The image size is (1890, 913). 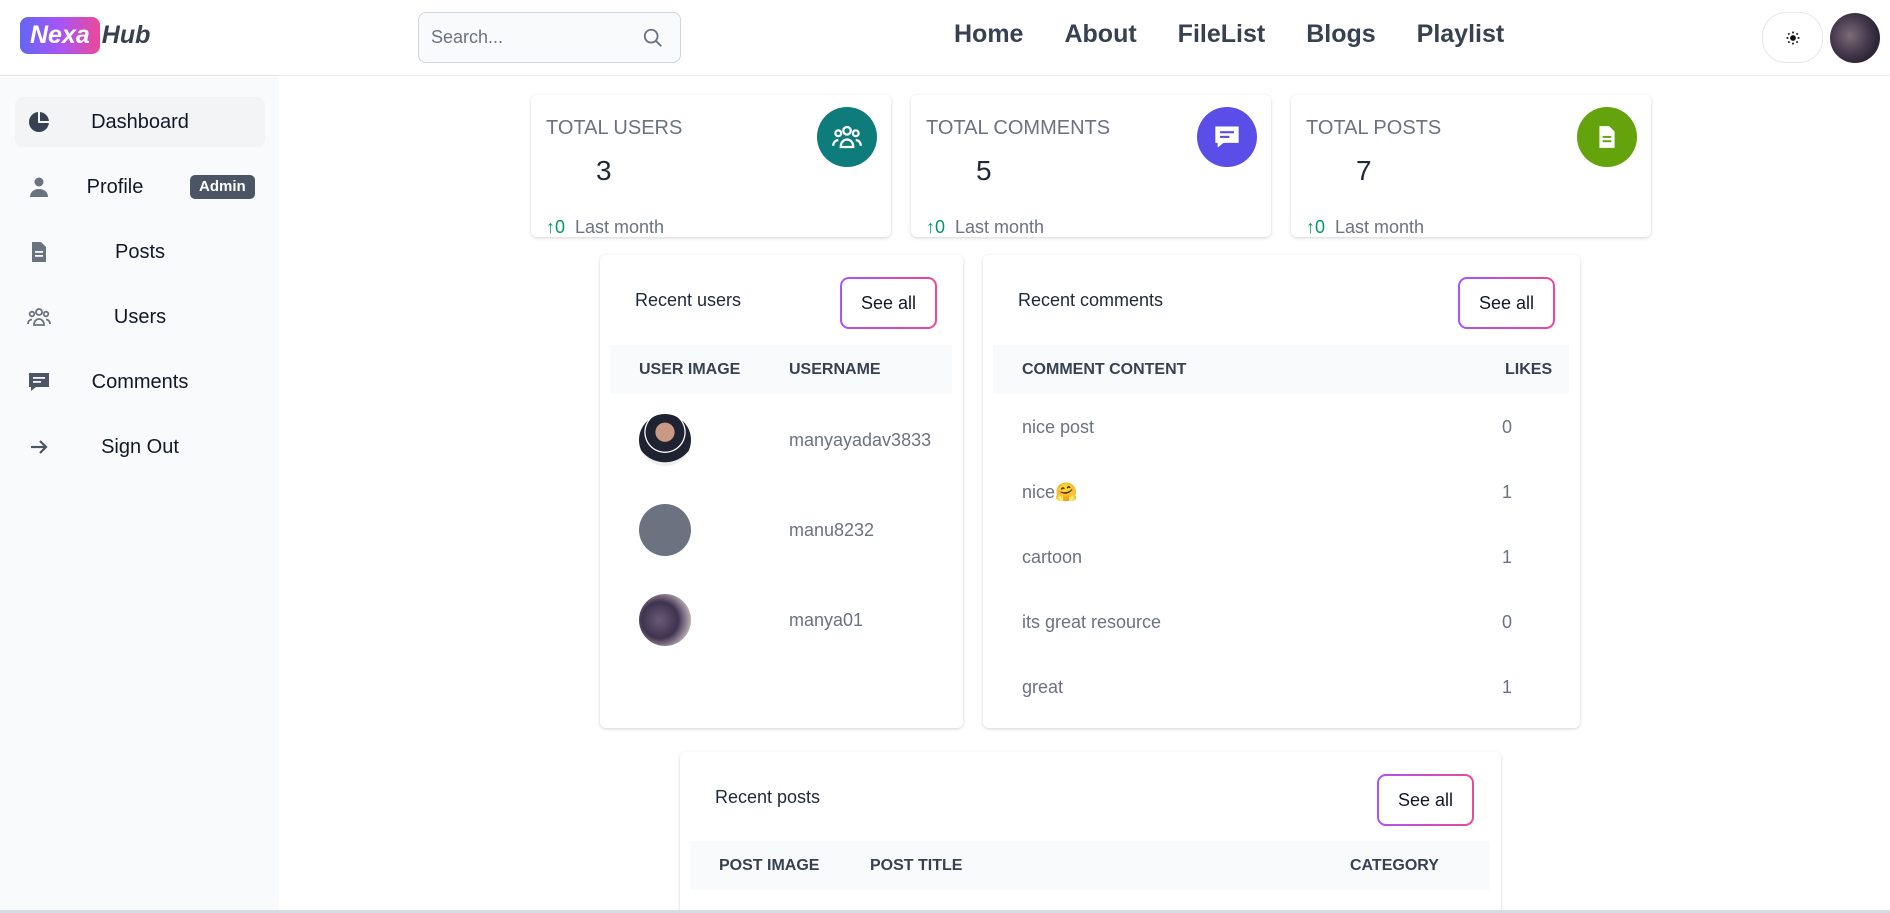 I want to click on stat-value: 7, so click(x=1364, y=170).